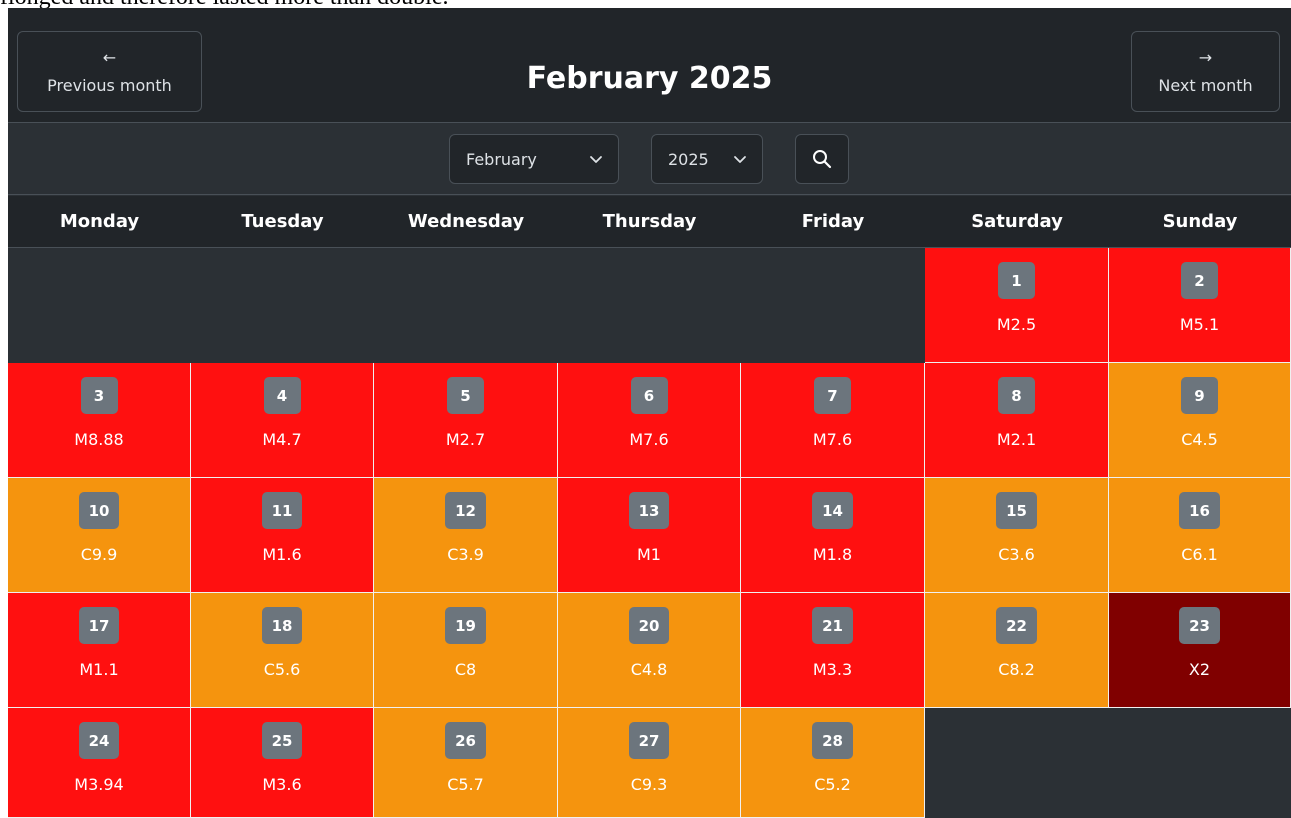  What do you see at coordinates (282, 784) in the screenshot?
I see `flare-class-label: M3.6` at bounding box center [282, 784].